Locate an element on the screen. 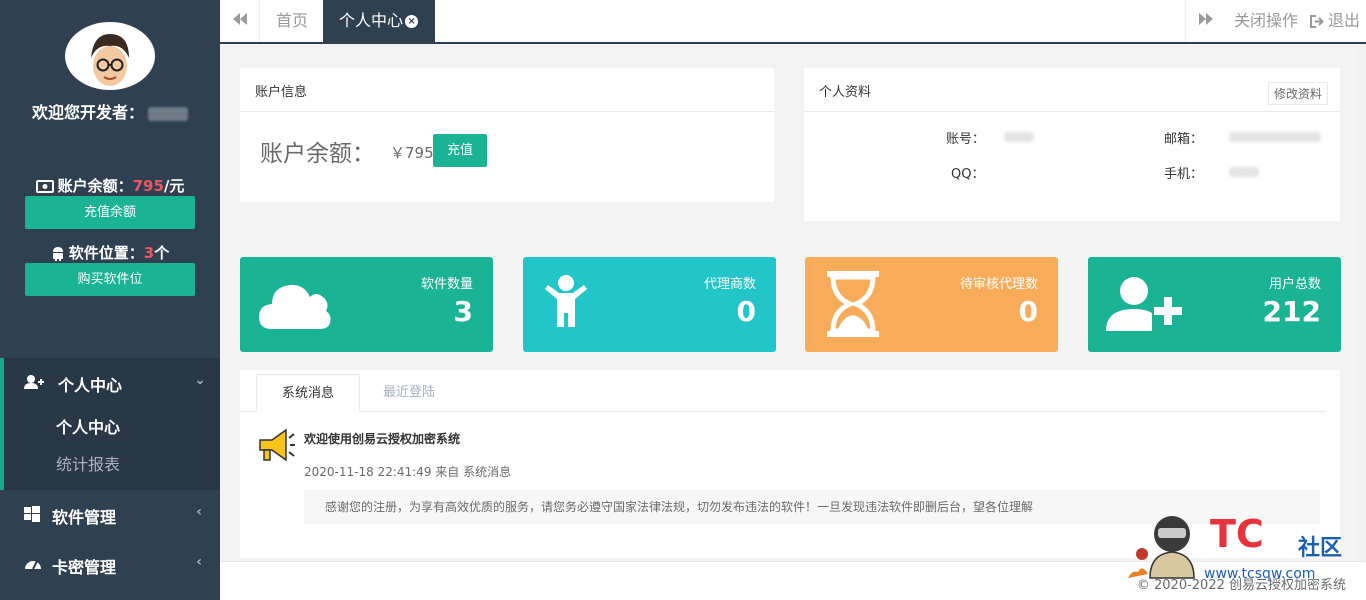 This screenshot has height=600, width=1366. tab-home: 首页 is located at coordinates (292, 21).